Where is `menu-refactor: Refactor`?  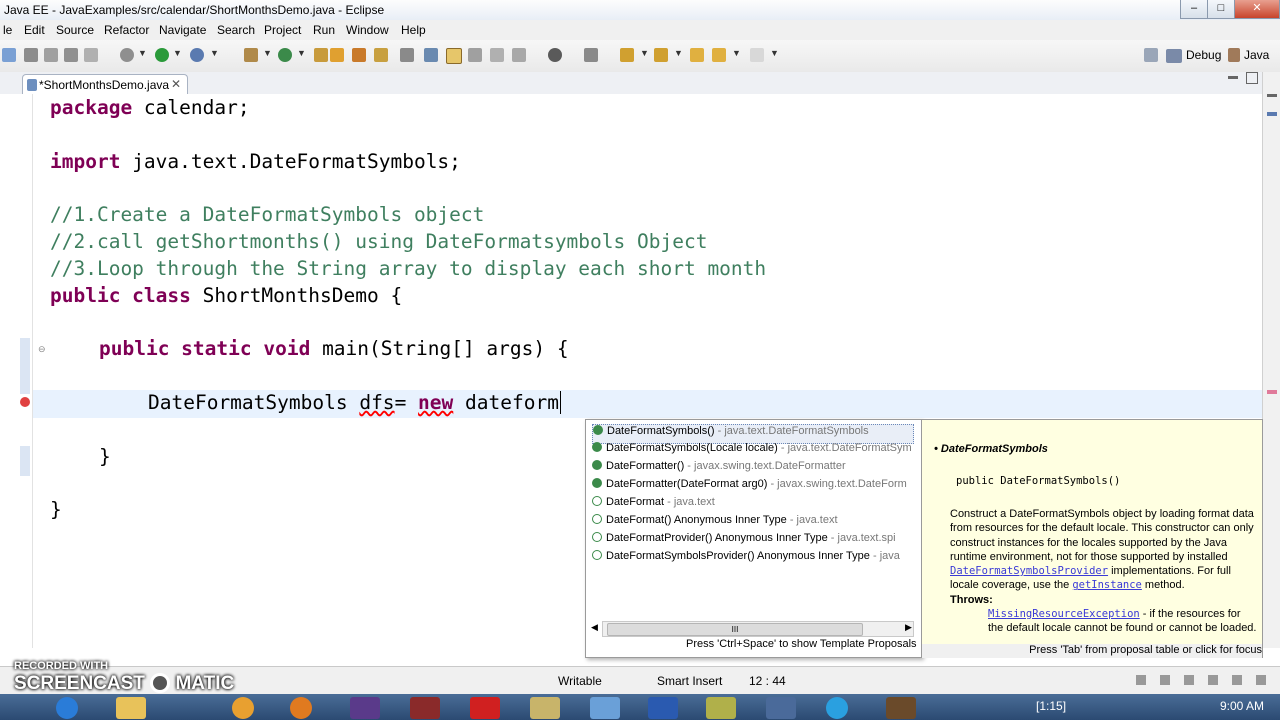 menu-refactor: Refactor is located at coordinates (126, 30).